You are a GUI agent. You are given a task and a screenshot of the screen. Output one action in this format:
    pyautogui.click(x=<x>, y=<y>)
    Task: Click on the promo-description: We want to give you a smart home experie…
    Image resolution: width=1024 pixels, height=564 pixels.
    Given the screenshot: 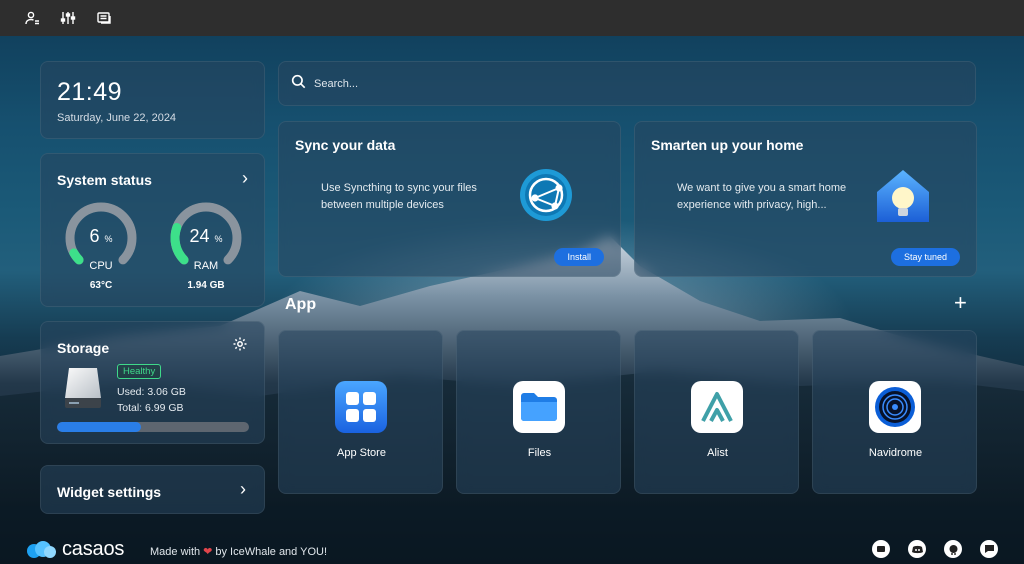 What is the action you would take?
    pyautogui.click(x=762, y=196)
    